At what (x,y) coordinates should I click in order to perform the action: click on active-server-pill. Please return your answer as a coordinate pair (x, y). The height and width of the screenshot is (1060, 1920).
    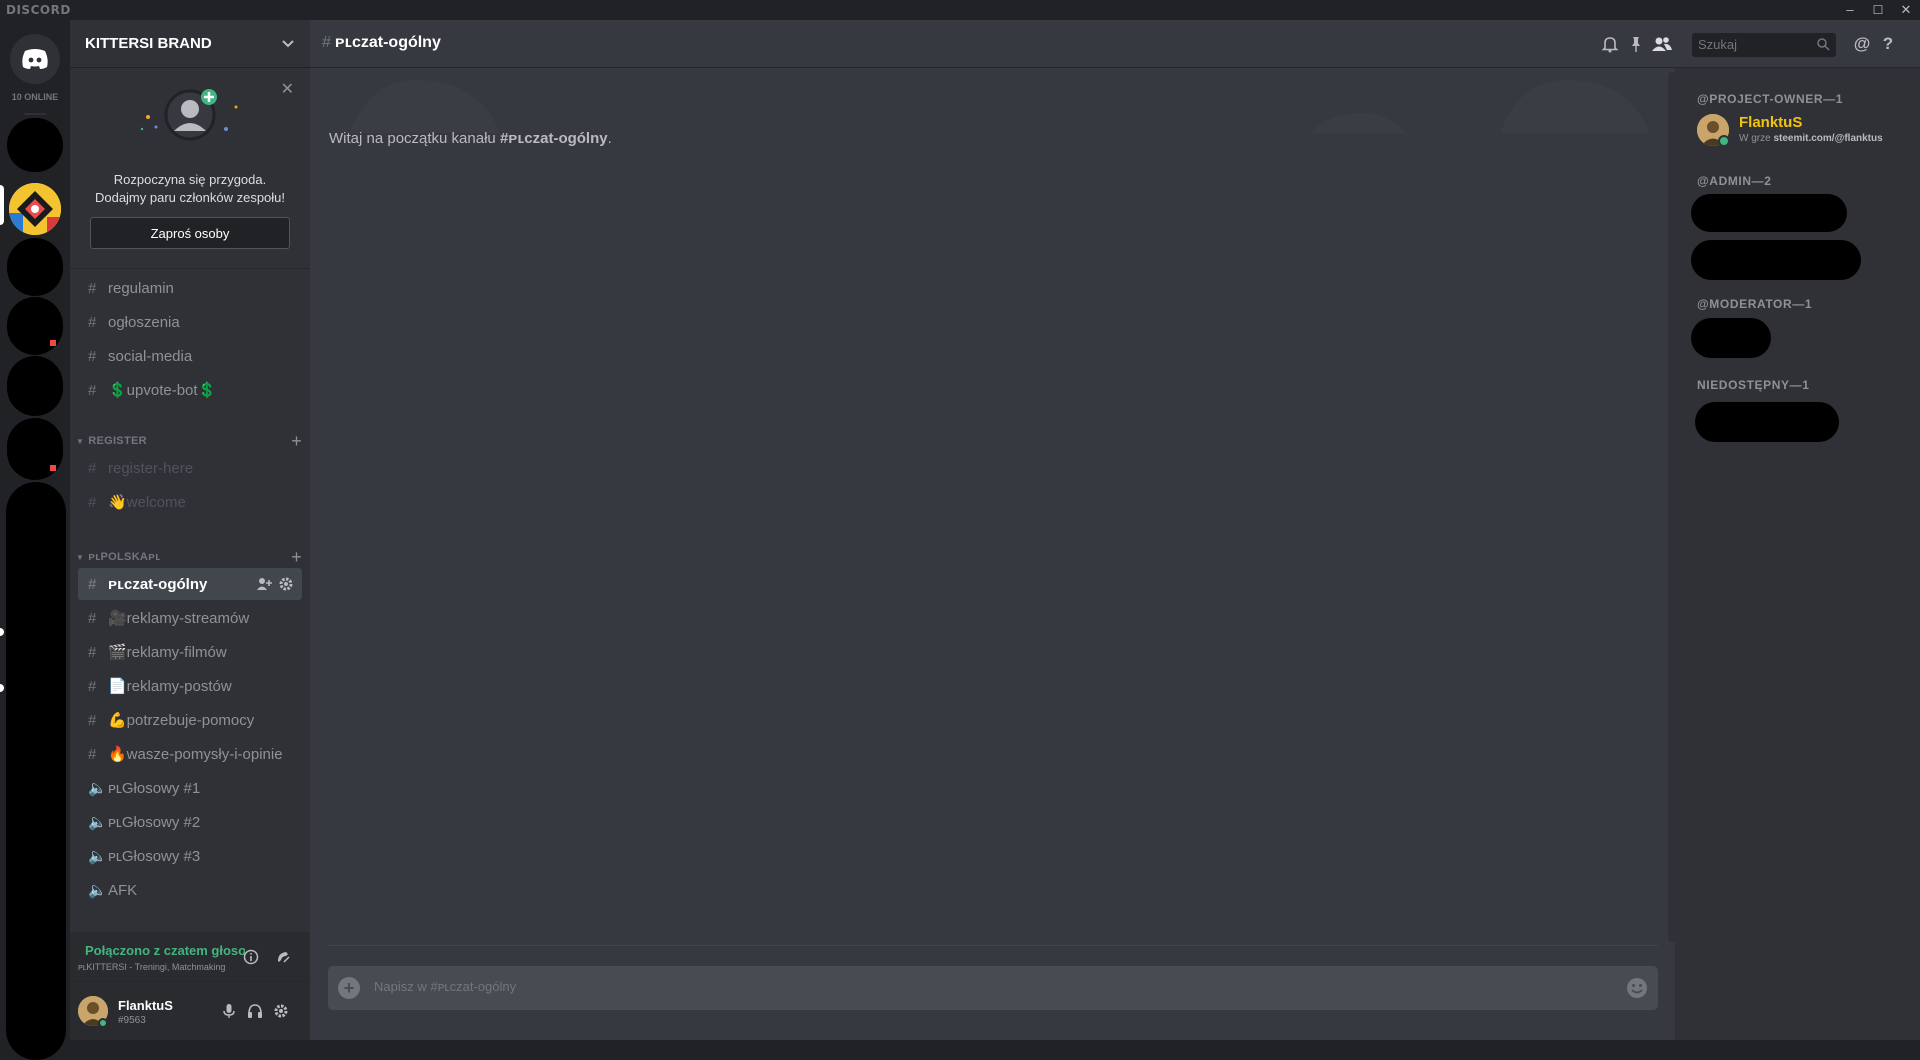
    Looking at the image, I should click on (2, 205).